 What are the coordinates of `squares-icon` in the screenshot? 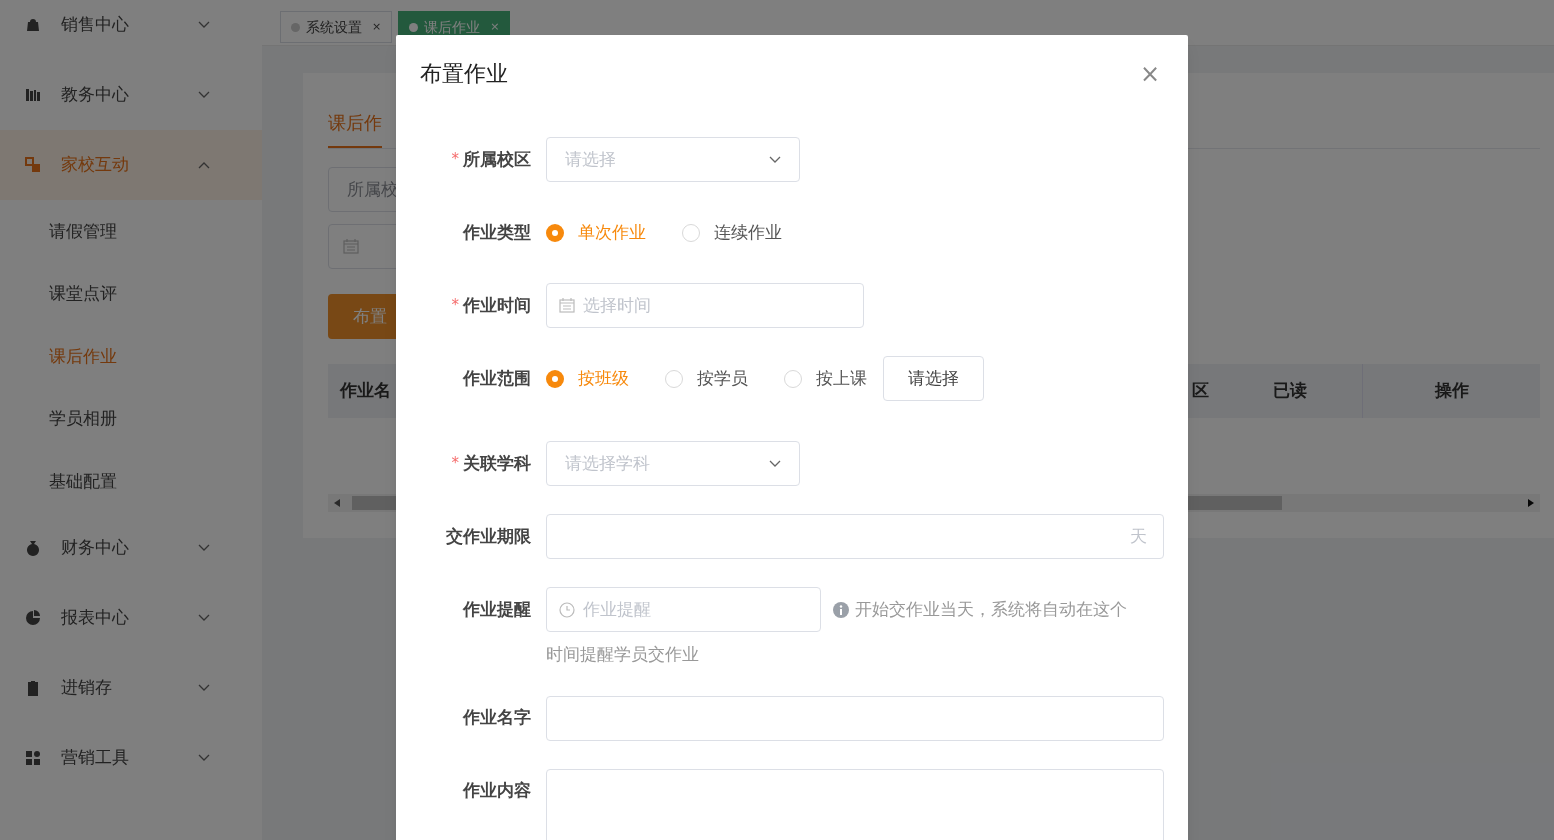 It's located at (33, 165).